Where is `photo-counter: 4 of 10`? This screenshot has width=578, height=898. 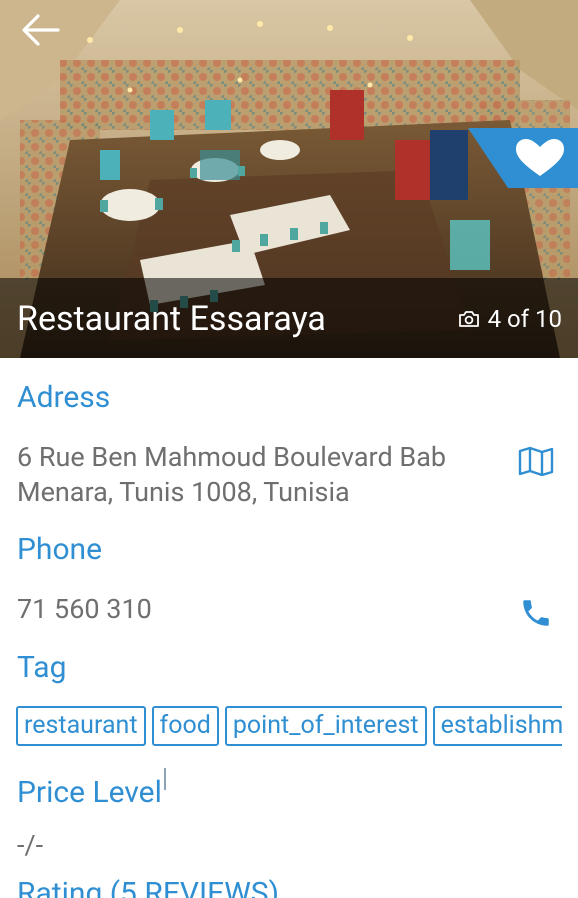 photo-counter: 4 of 10 is located at coordinates (510, 319).